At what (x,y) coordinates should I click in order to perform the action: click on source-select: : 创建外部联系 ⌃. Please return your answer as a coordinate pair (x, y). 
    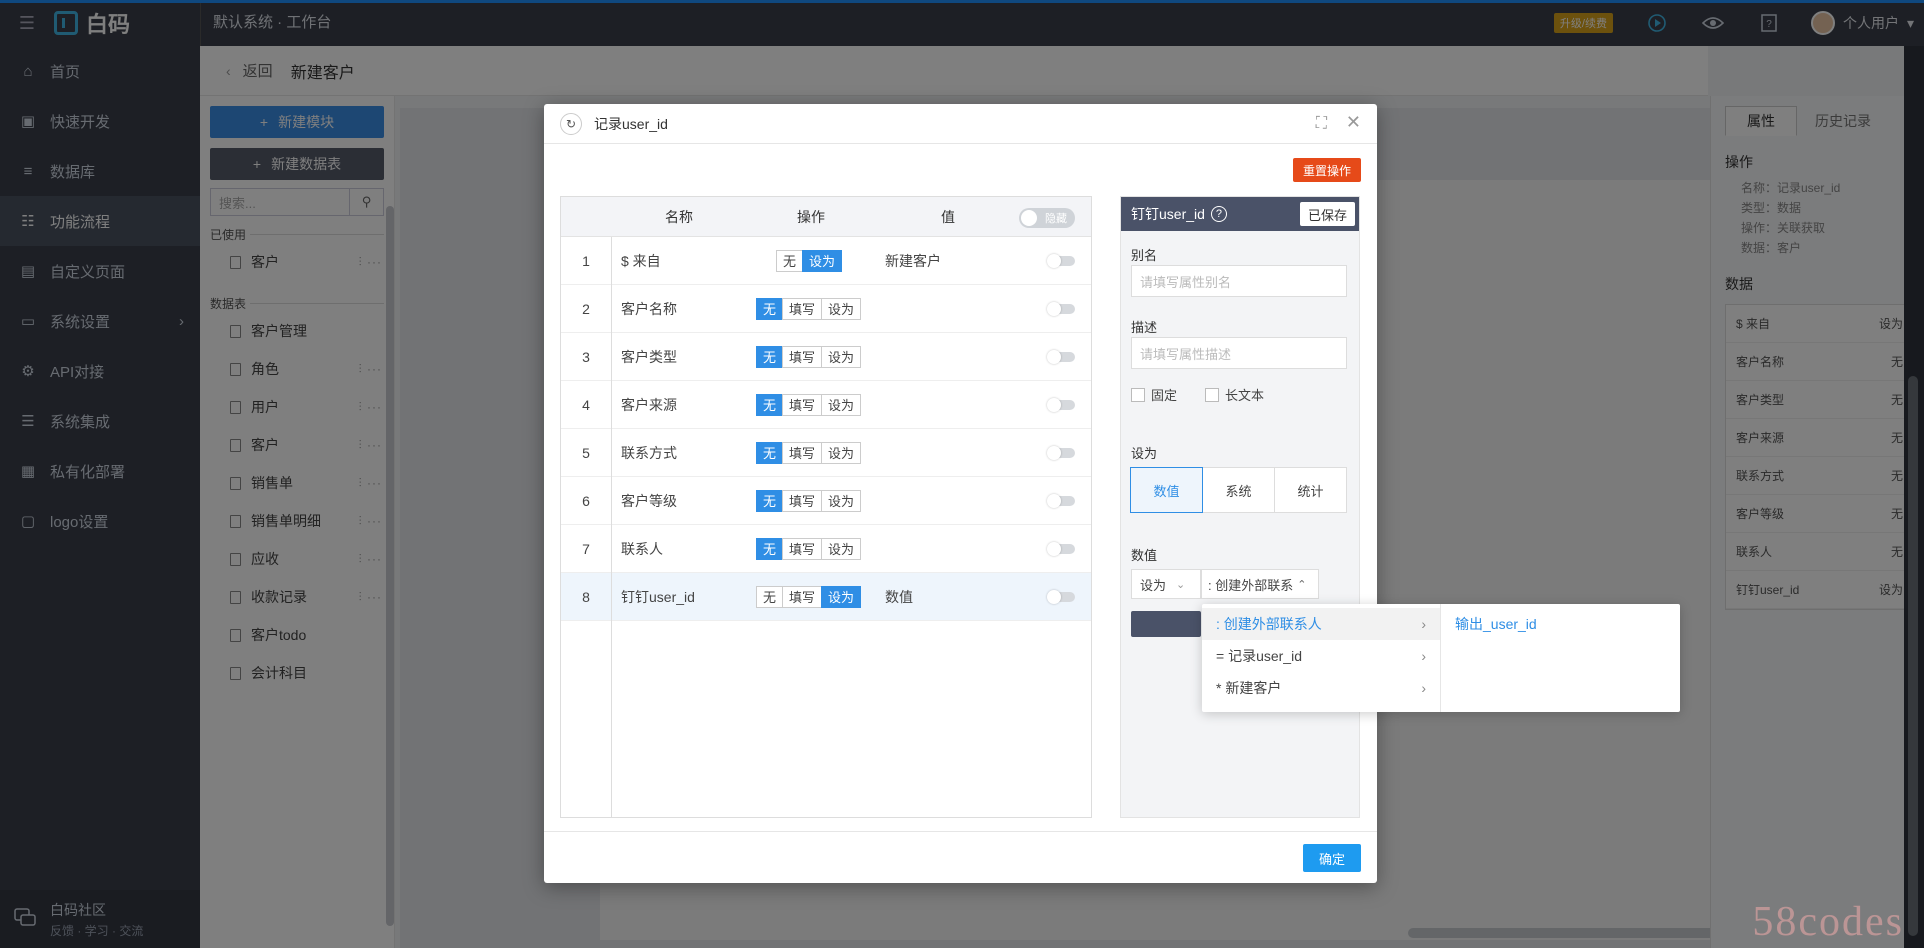
    Looking at the image, I should click on (1260, 584).